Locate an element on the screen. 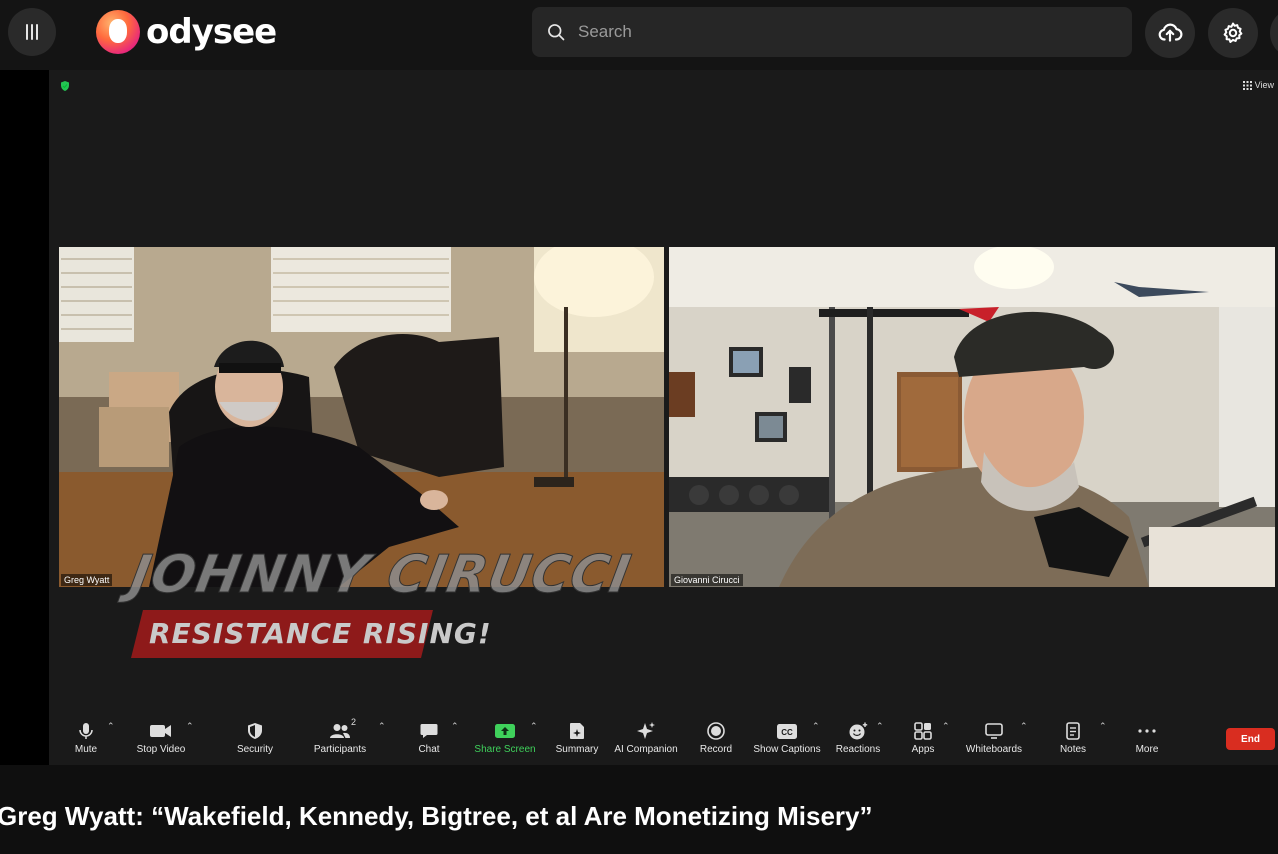 Image resolution: width=1278 pixels, height=854 pixels. site-logo: odysee is located at coordinates (186, 32).